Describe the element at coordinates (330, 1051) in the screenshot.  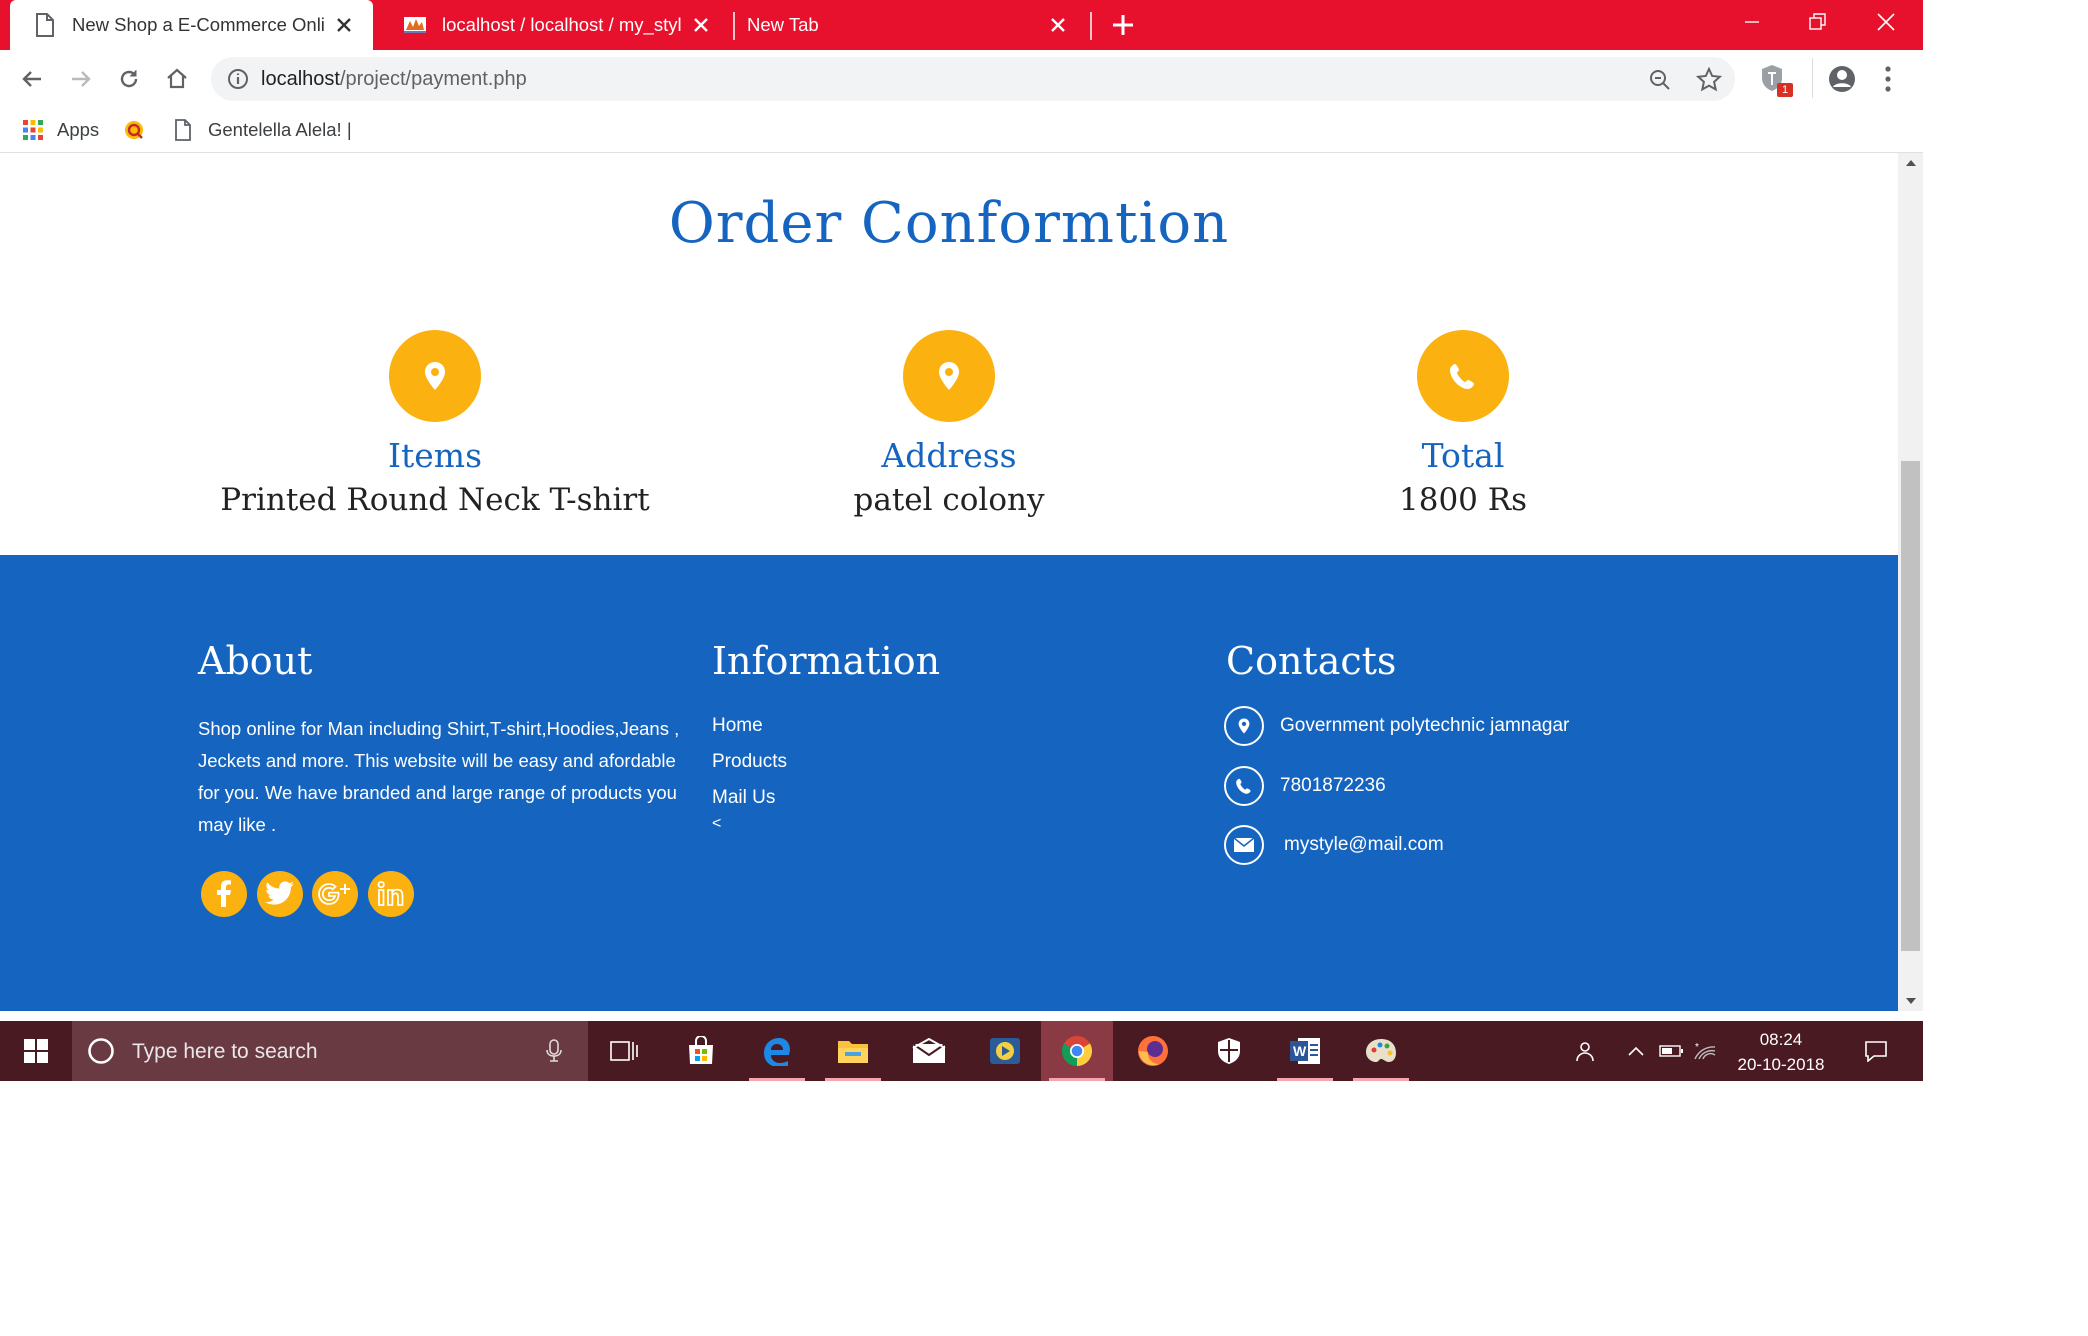
I see `taskbar-search-input: Type here to search` at that location.